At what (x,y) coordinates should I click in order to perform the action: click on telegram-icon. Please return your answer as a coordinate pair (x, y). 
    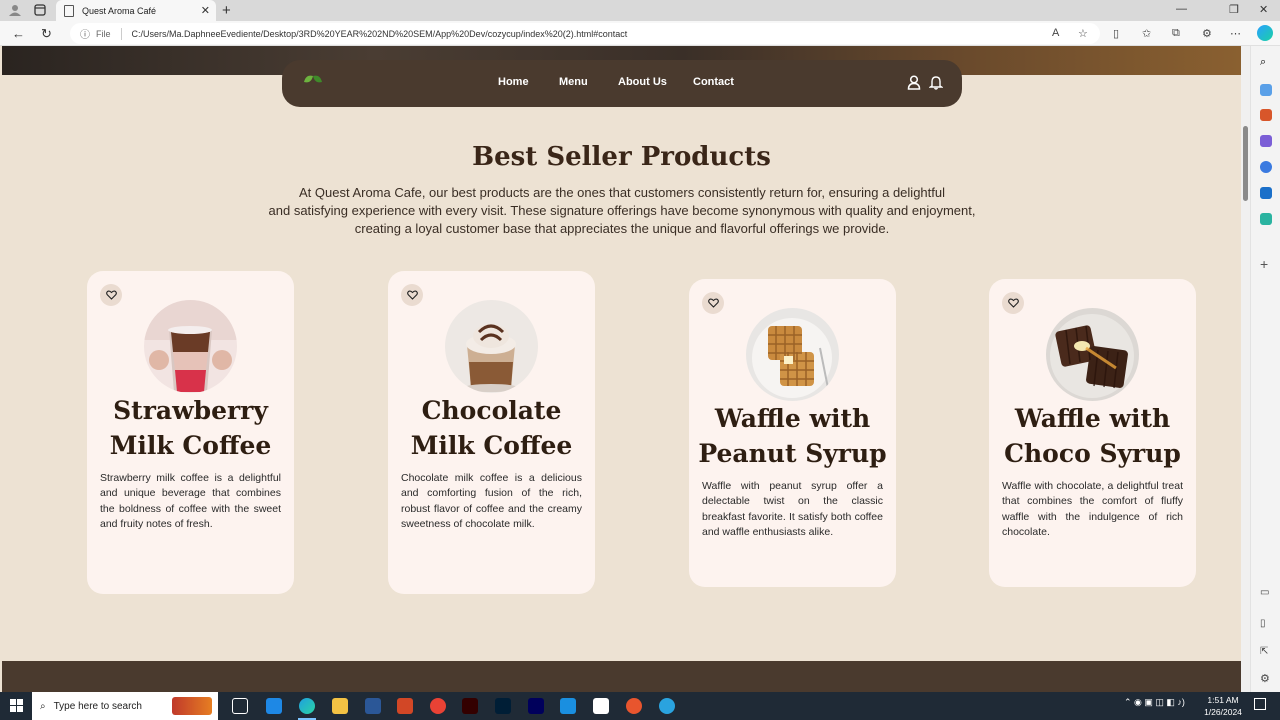
    Looking at the image, I should click on (667, 706).